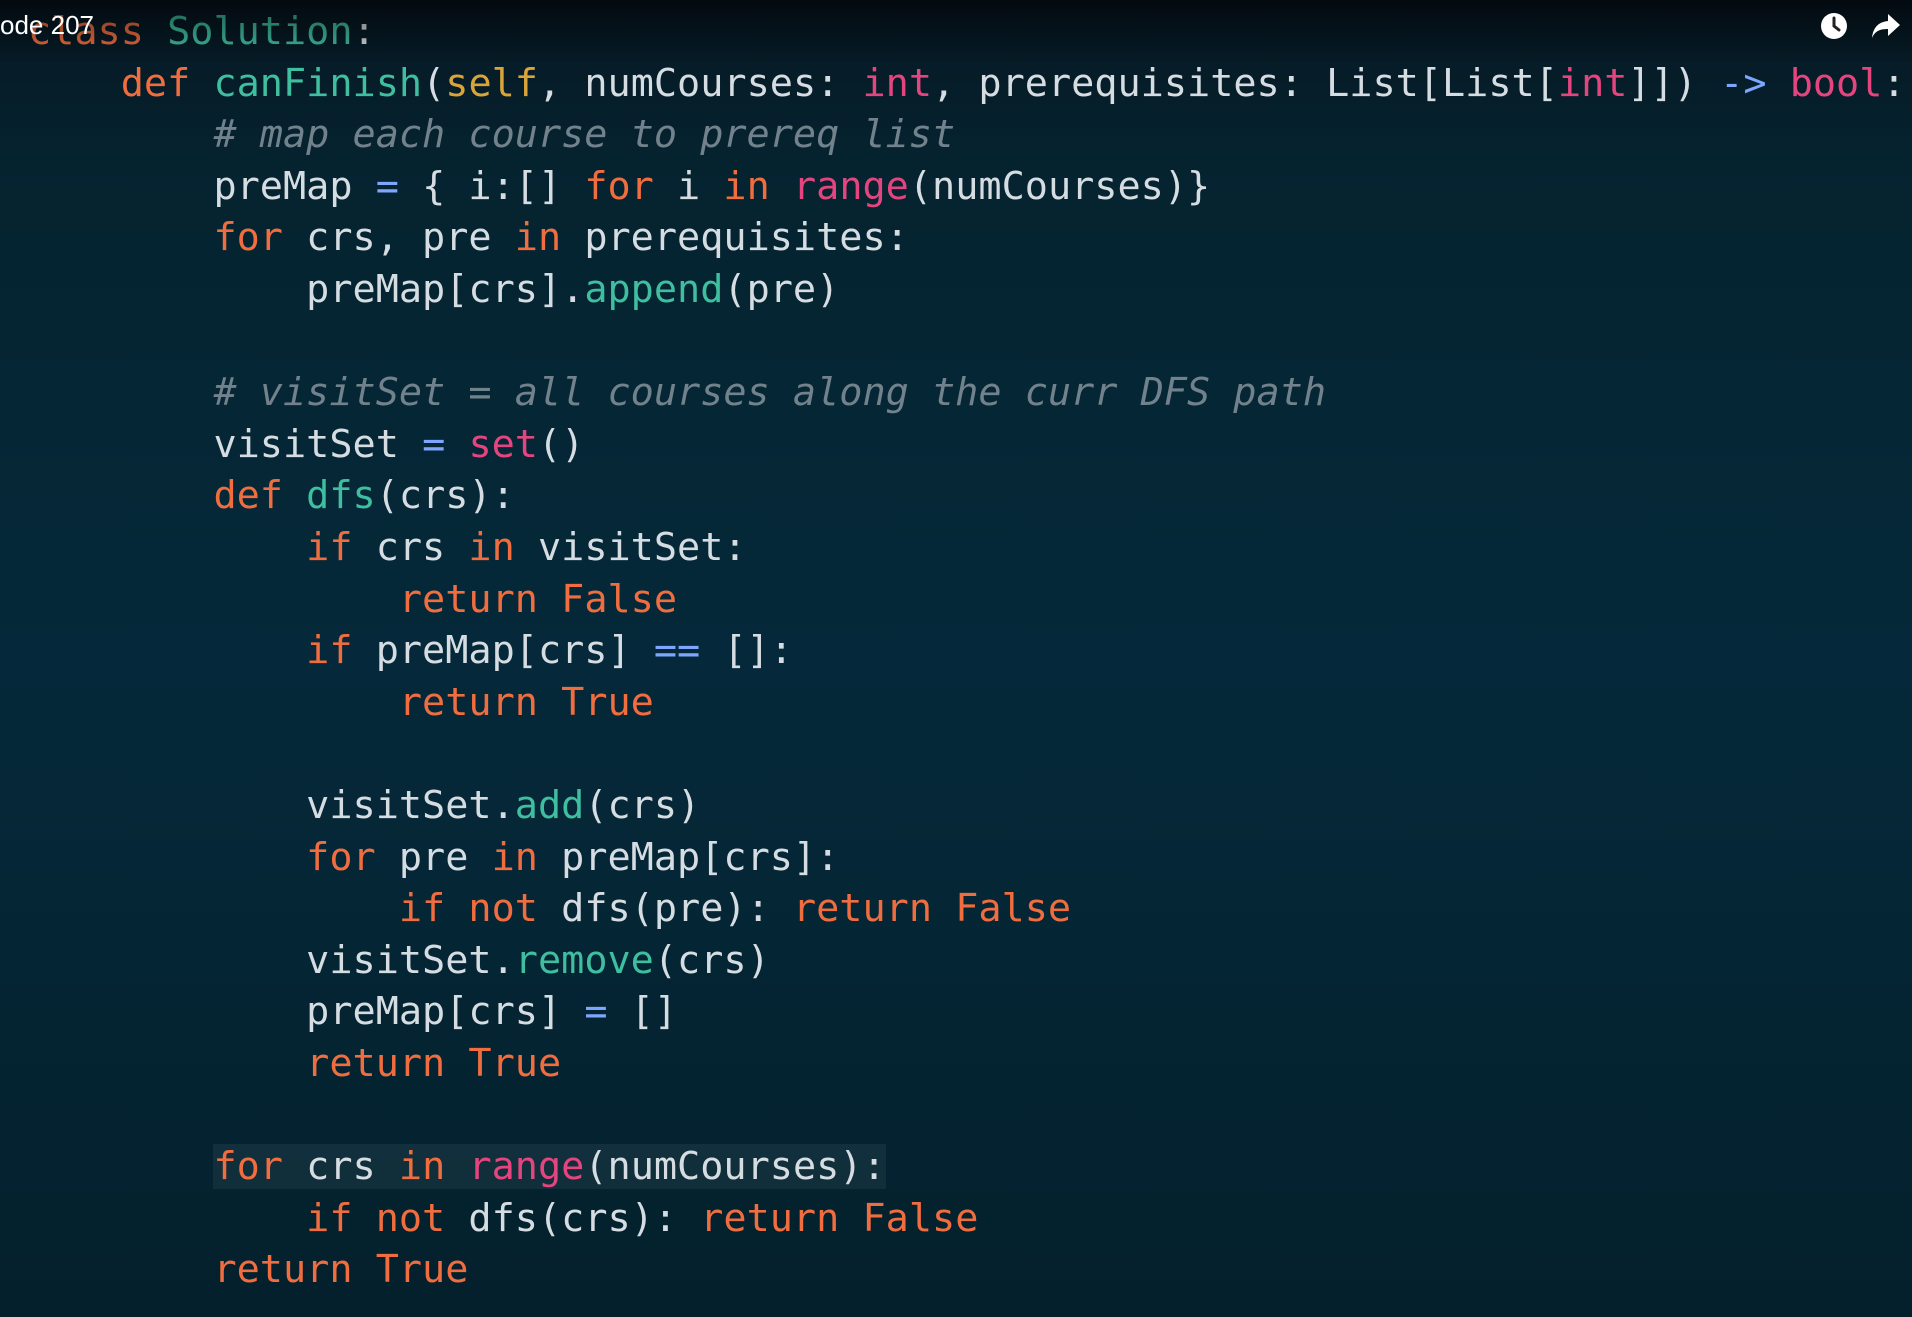 The width and height of the screenshot is (1912, 1317). What do you see at coordinates (970, 1064) in the screenshot?
I see `code-line: return True` at bounding box center [970, 1064].